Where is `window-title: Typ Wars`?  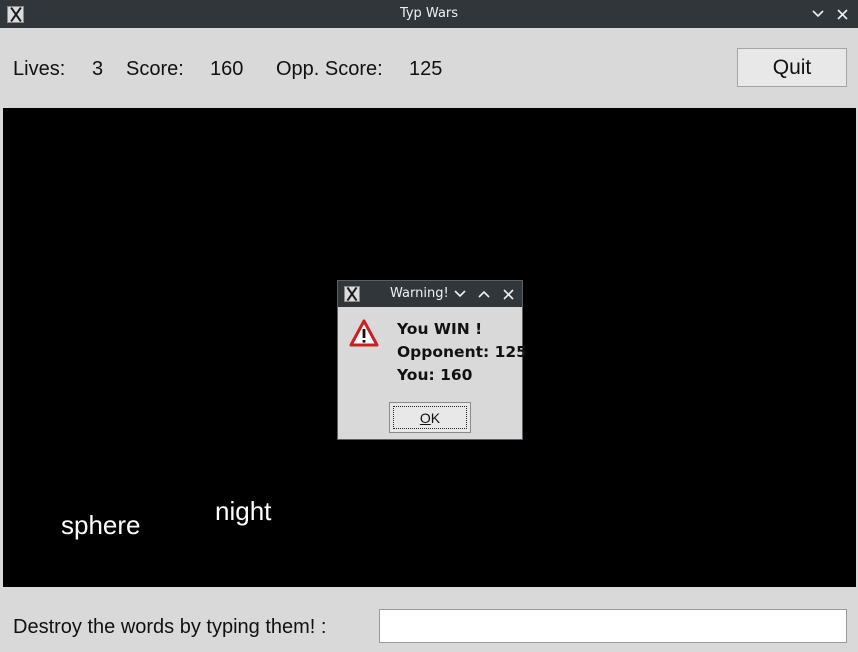
window-title: Typ Wars is located at coordinates (429, 13).